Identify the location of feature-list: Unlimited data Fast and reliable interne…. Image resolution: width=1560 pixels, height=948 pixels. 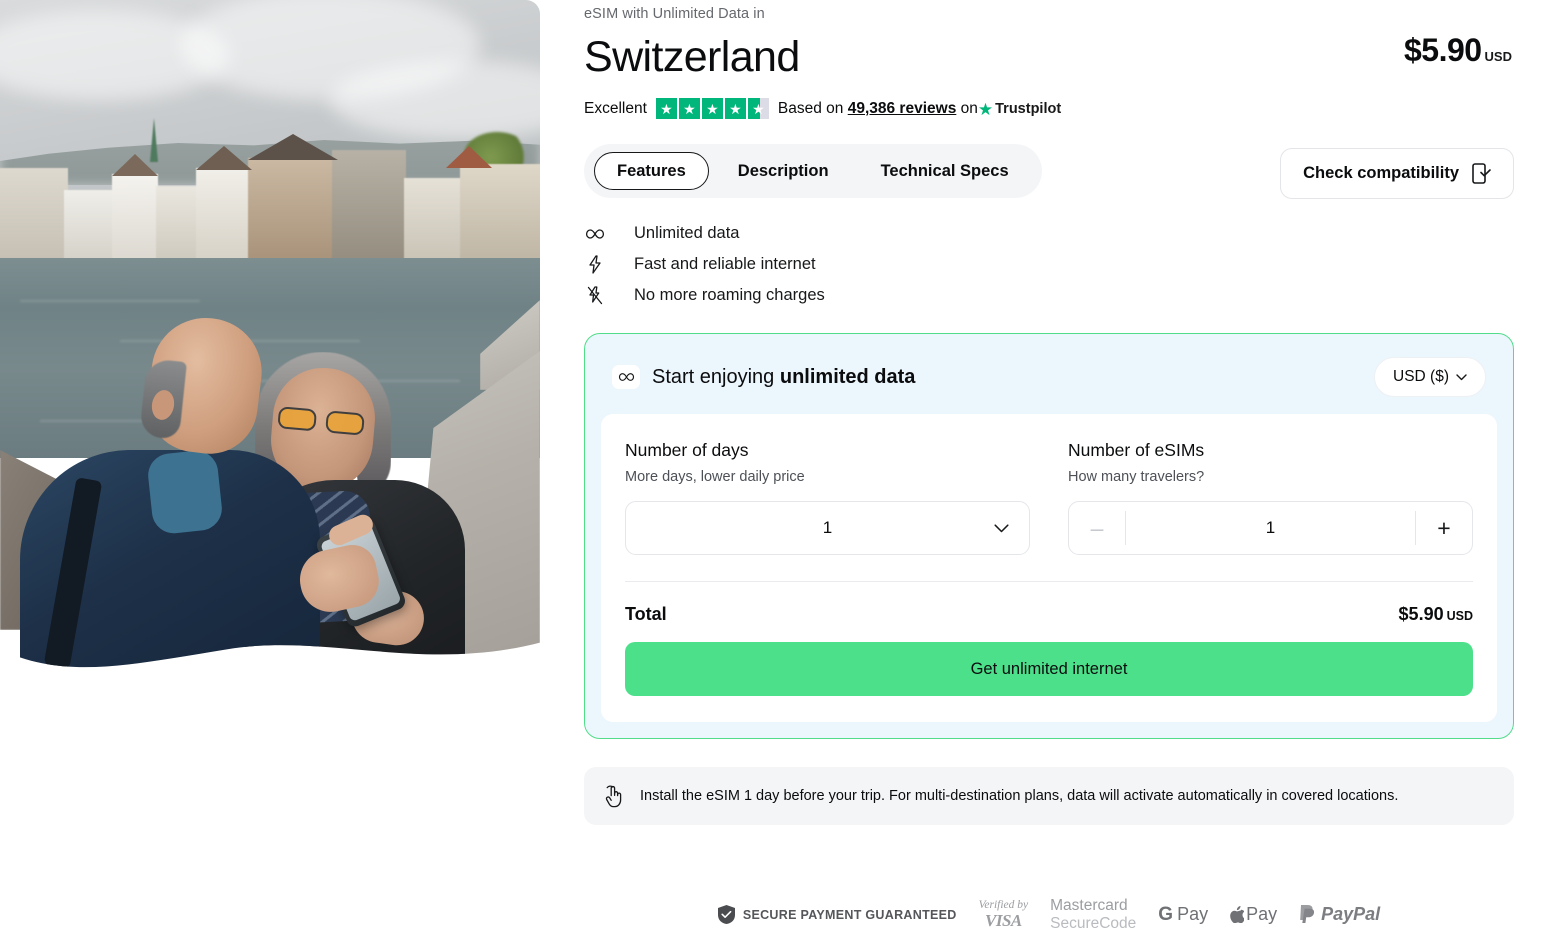
(1060, 264).